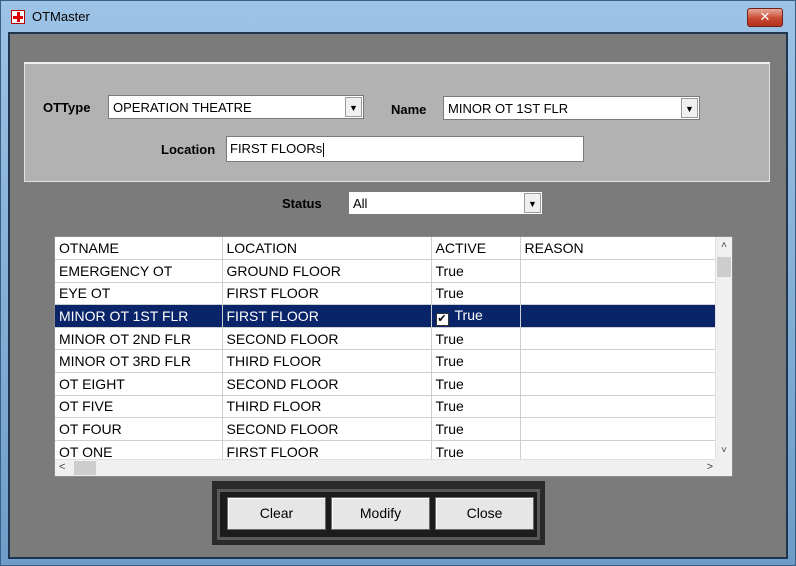 The width and height of the screenshot is (796, 566). What do you see at coordinates (476, 249) in the screenshot?
I see `column-header-active: ACTIVE` at bounding box center [476, 249].